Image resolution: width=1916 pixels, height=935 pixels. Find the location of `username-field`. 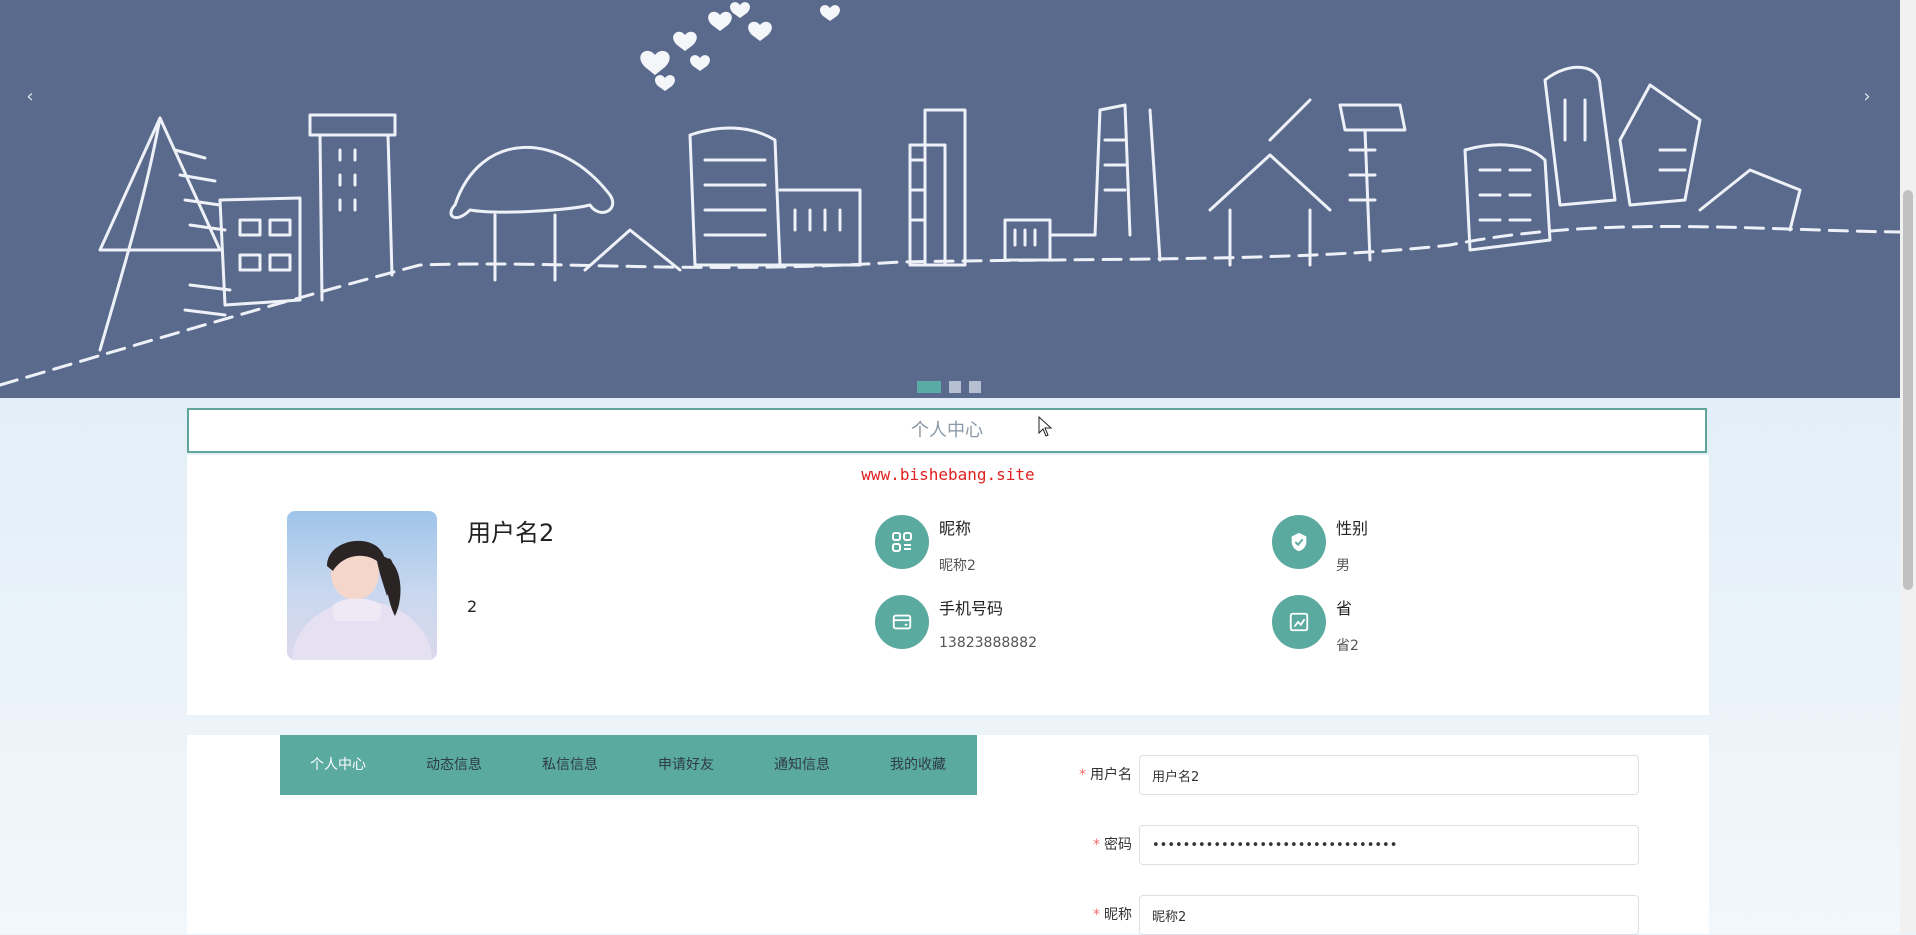

username-field is located at coordinates (1389, 775).